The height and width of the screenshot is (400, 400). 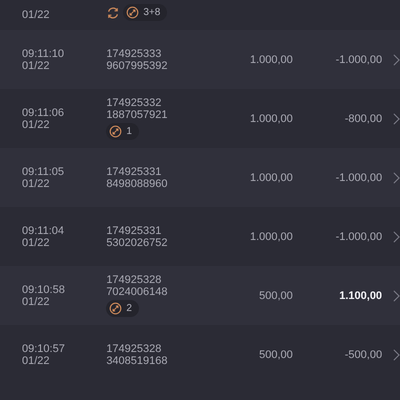 What do you see at coordinates (44, 112) in the screenshot?
I see `time-text: 09:11:06` at bounding box center [44, 112].